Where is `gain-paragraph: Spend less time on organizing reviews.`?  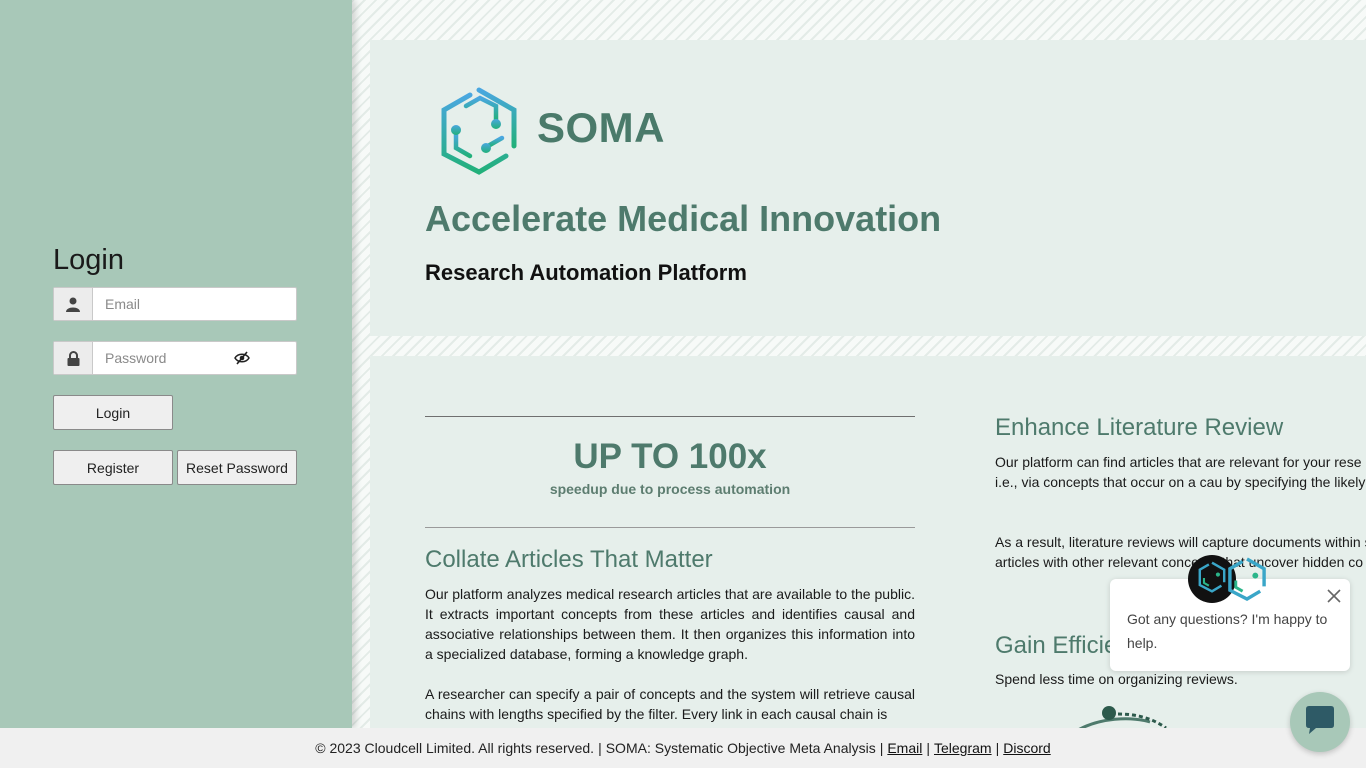 gain-paragraph: Spend less time on organizing reviews. is located at coordinates (1116, 679).